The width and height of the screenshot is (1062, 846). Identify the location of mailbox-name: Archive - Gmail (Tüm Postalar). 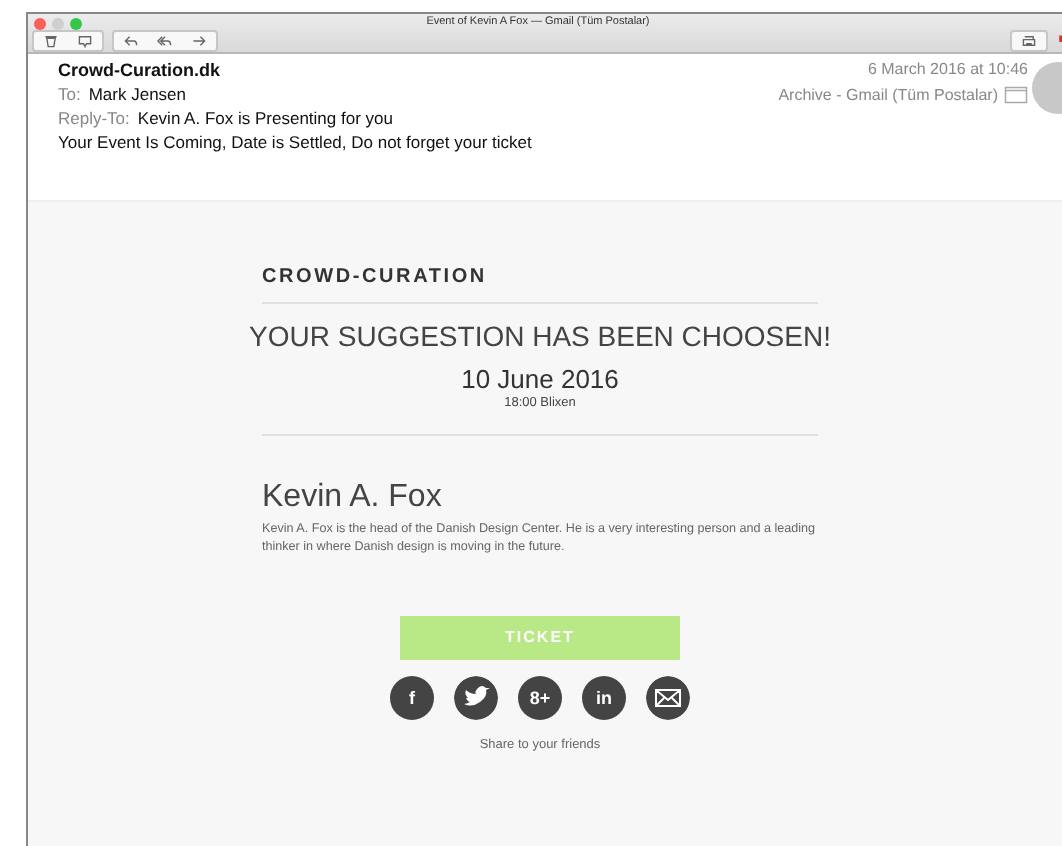
(888, 95).